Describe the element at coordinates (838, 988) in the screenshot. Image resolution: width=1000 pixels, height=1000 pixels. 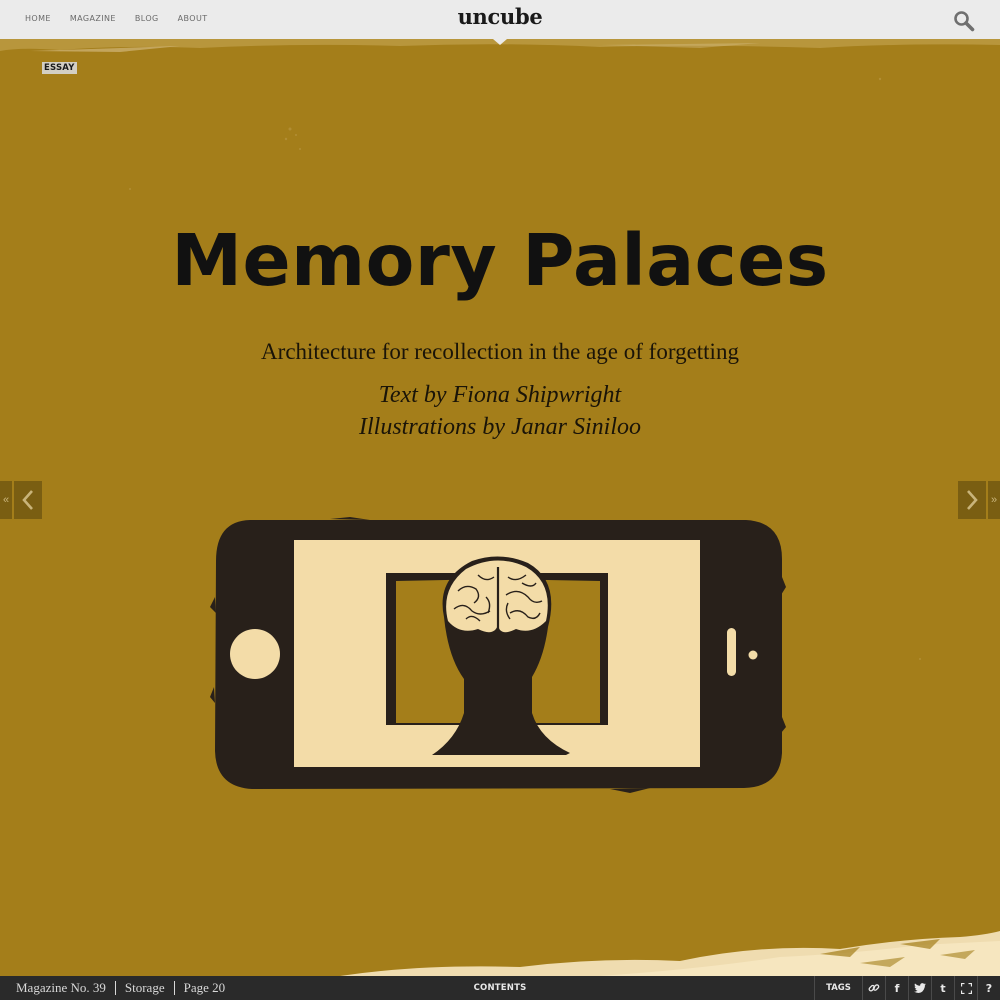
I see `tags-button: TAGS` at that location.